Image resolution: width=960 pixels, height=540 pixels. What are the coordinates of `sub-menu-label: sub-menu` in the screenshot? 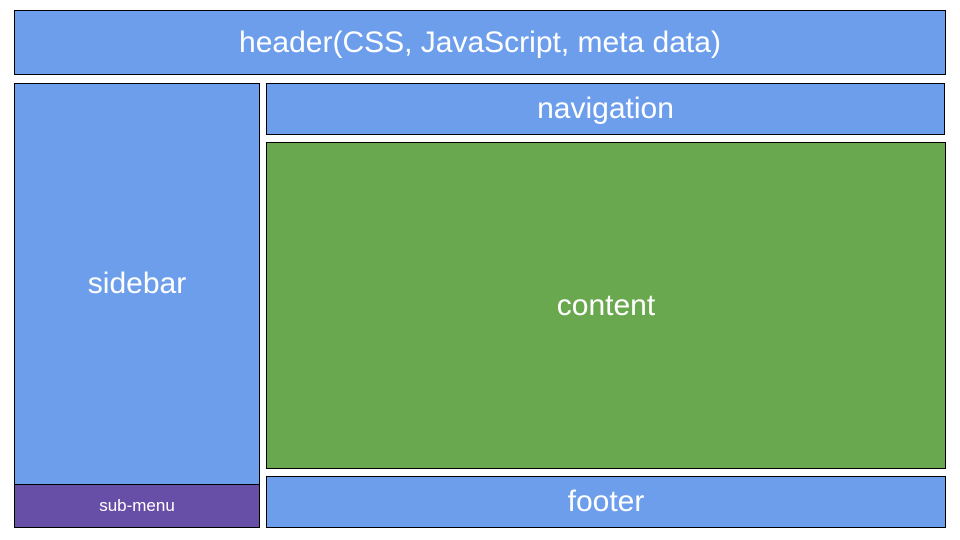 It's located at (137, 505).